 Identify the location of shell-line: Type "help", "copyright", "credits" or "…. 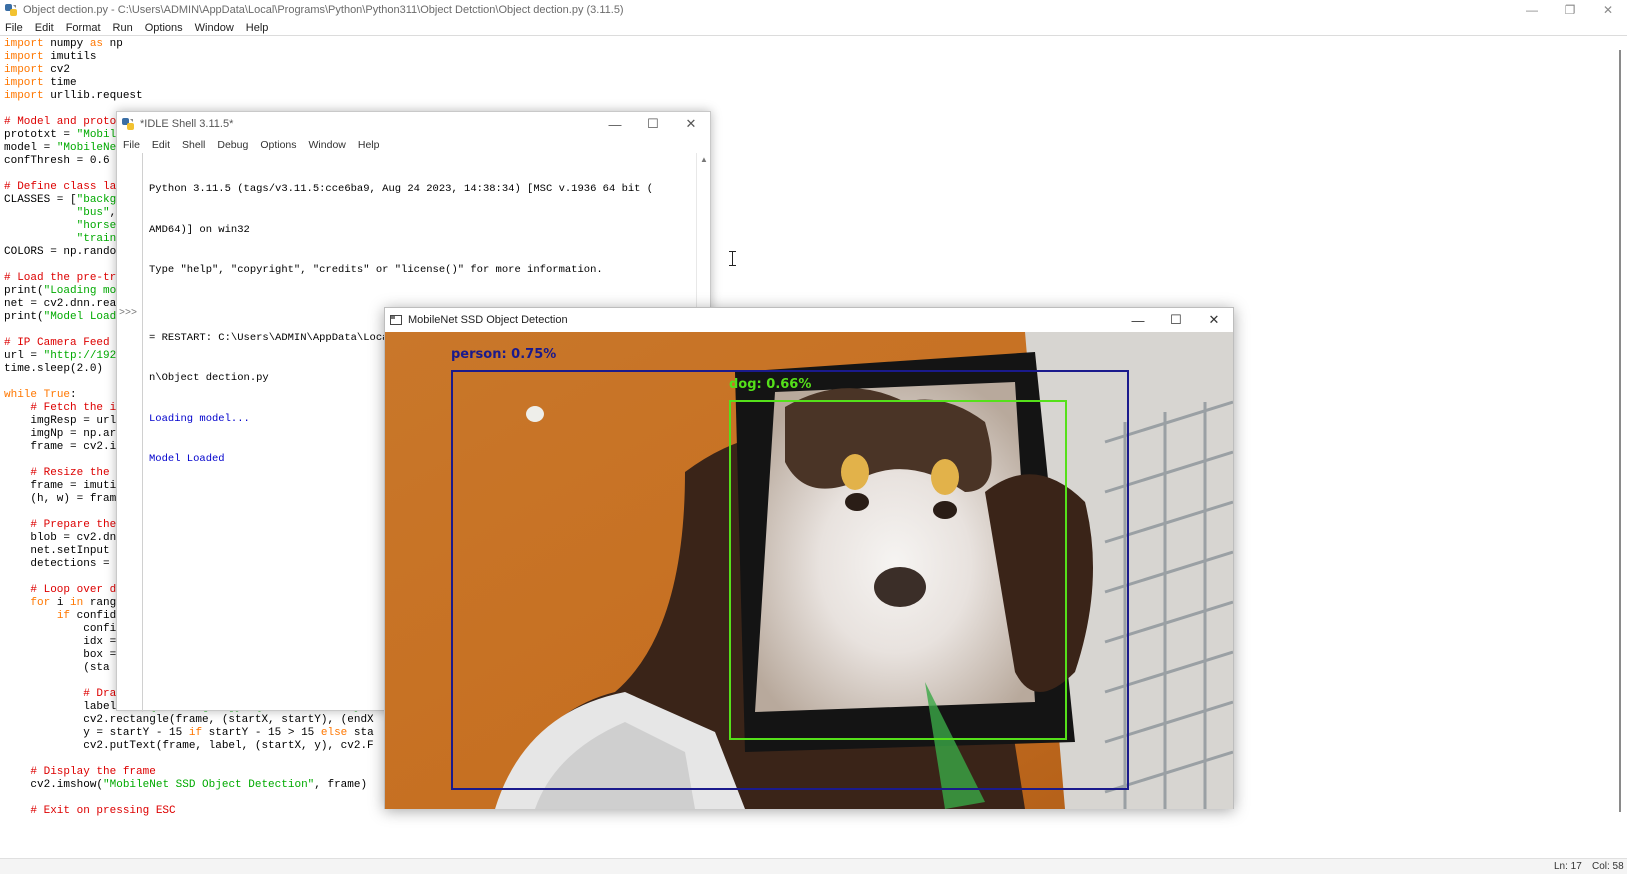
(376, 270).